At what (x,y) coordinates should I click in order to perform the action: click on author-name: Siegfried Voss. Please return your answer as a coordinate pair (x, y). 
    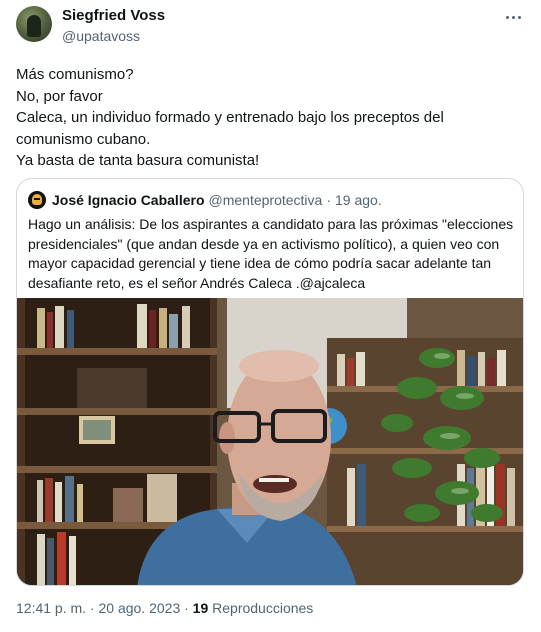
    Looking at the image, I should click on (113, 16).